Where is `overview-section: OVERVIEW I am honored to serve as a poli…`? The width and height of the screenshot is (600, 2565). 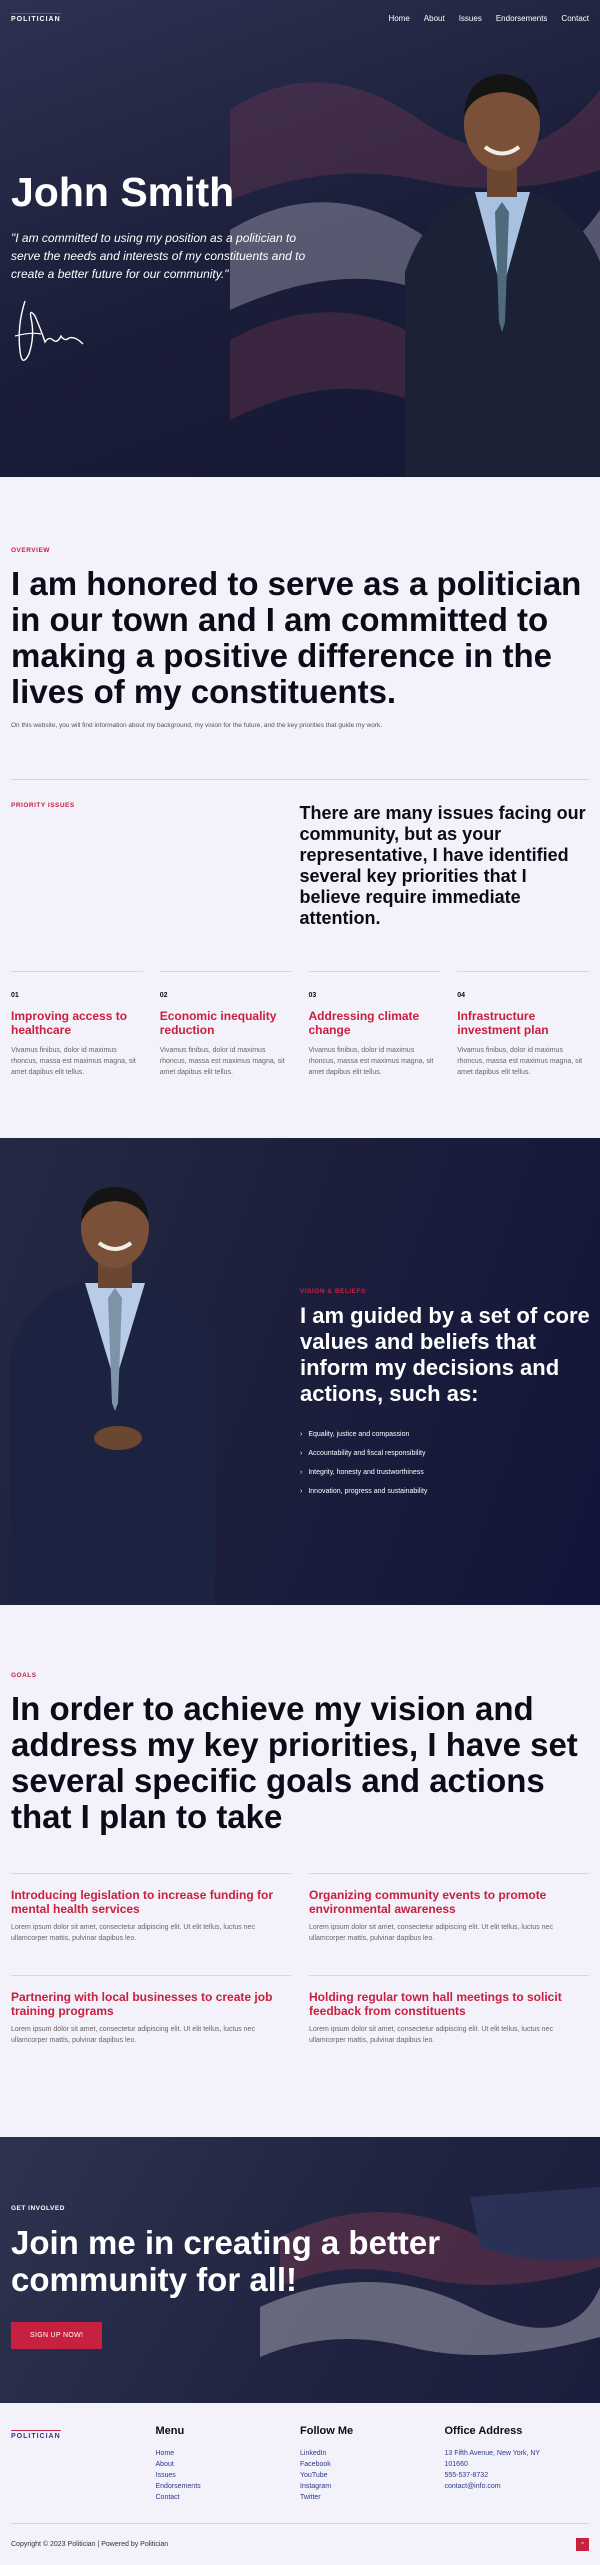
overview-section: OVERVIEW I am honored to serve as a poli… is located at coordinates (300, 628).